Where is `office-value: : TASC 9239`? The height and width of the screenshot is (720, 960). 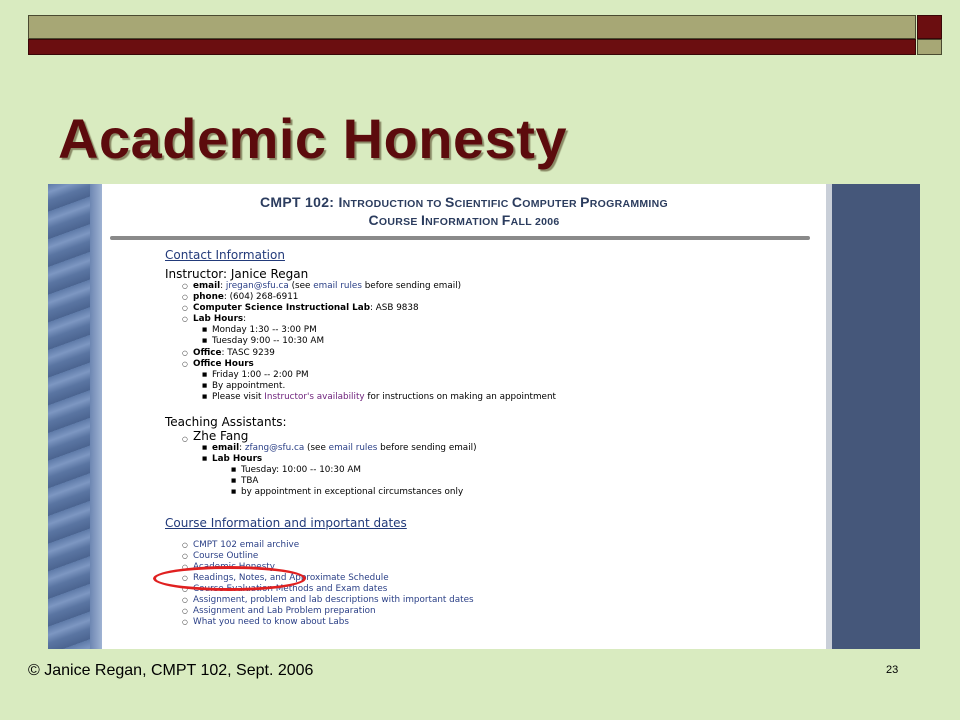
office-value: : TASC 9239 is located at coordinates (248, 352).